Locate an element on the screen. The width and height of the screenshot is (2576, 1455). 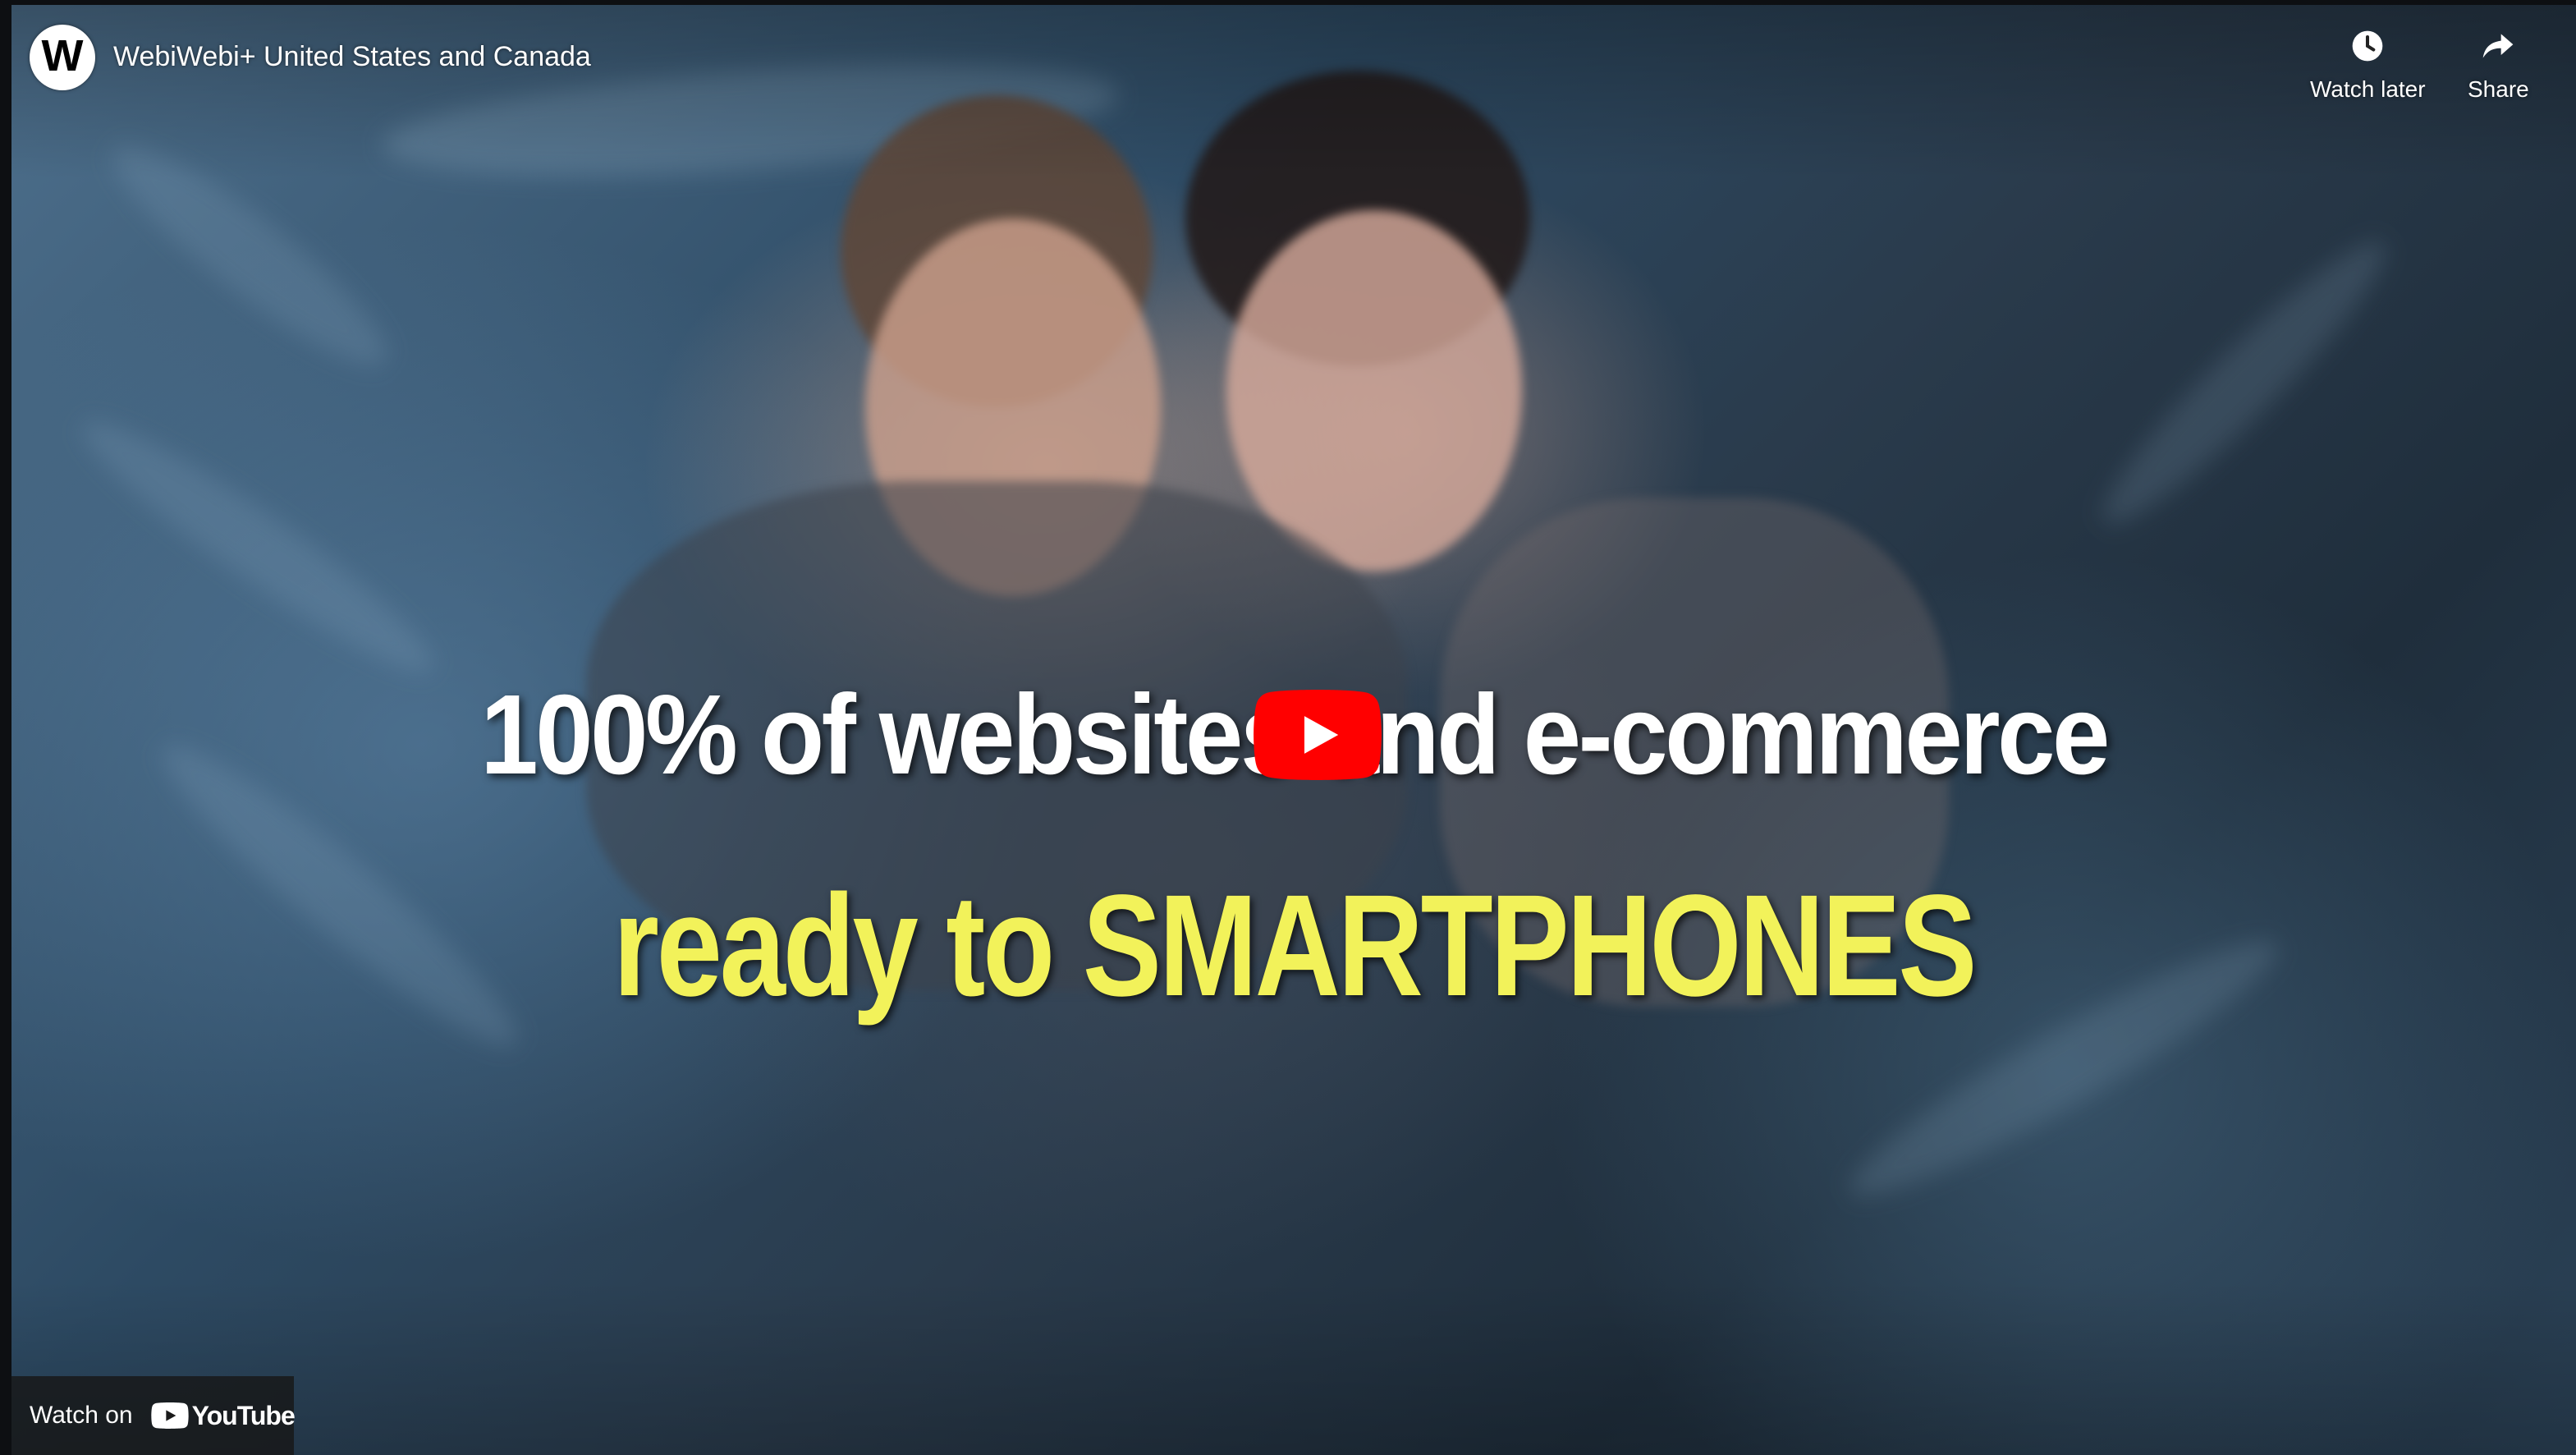
channel-logo-letter: W is located at coordinates (63, 55).